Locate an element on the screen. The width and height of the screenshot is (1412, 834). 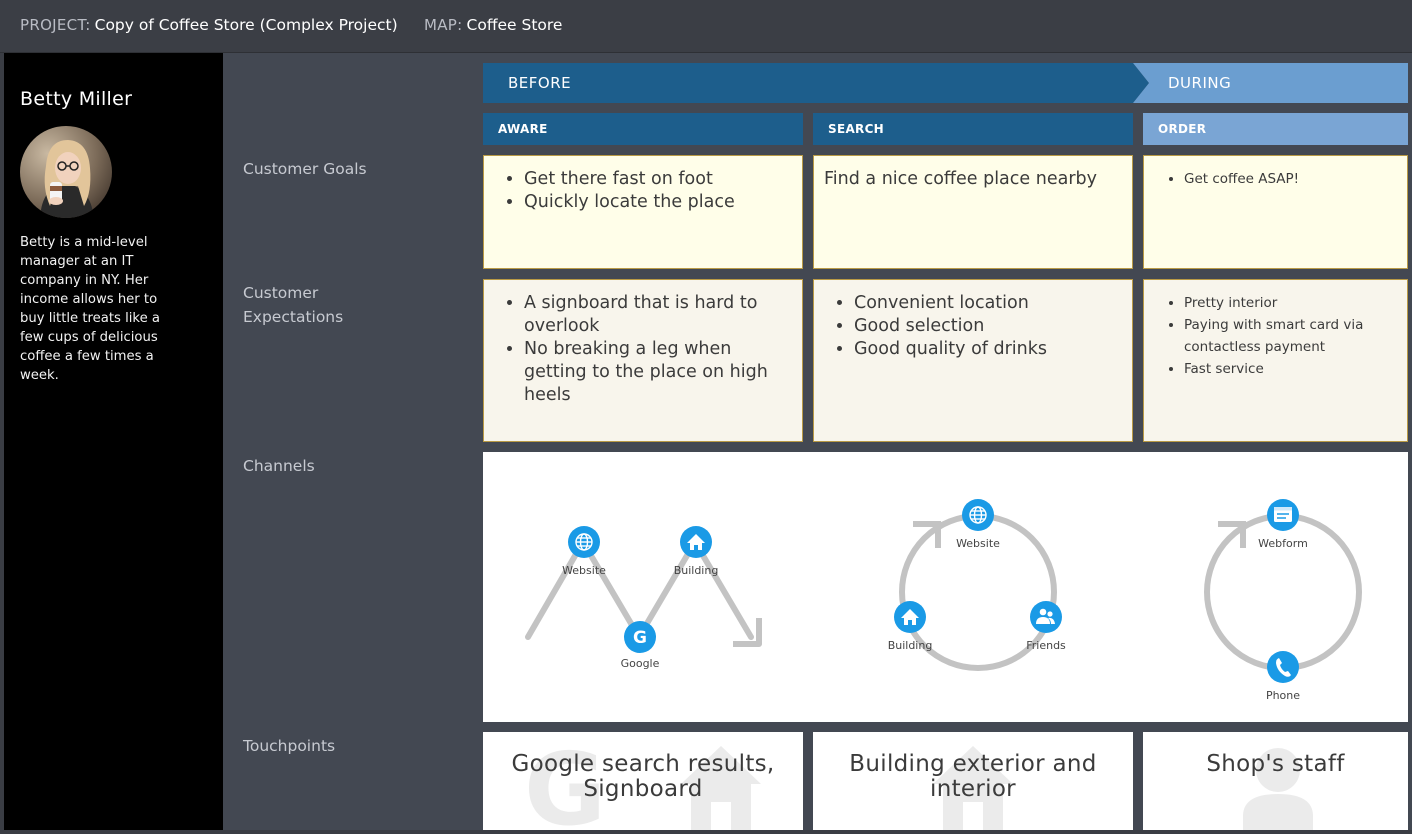
project-name: Copy of Coffee Store (Complex Project) is located at coordinates (246, 25).